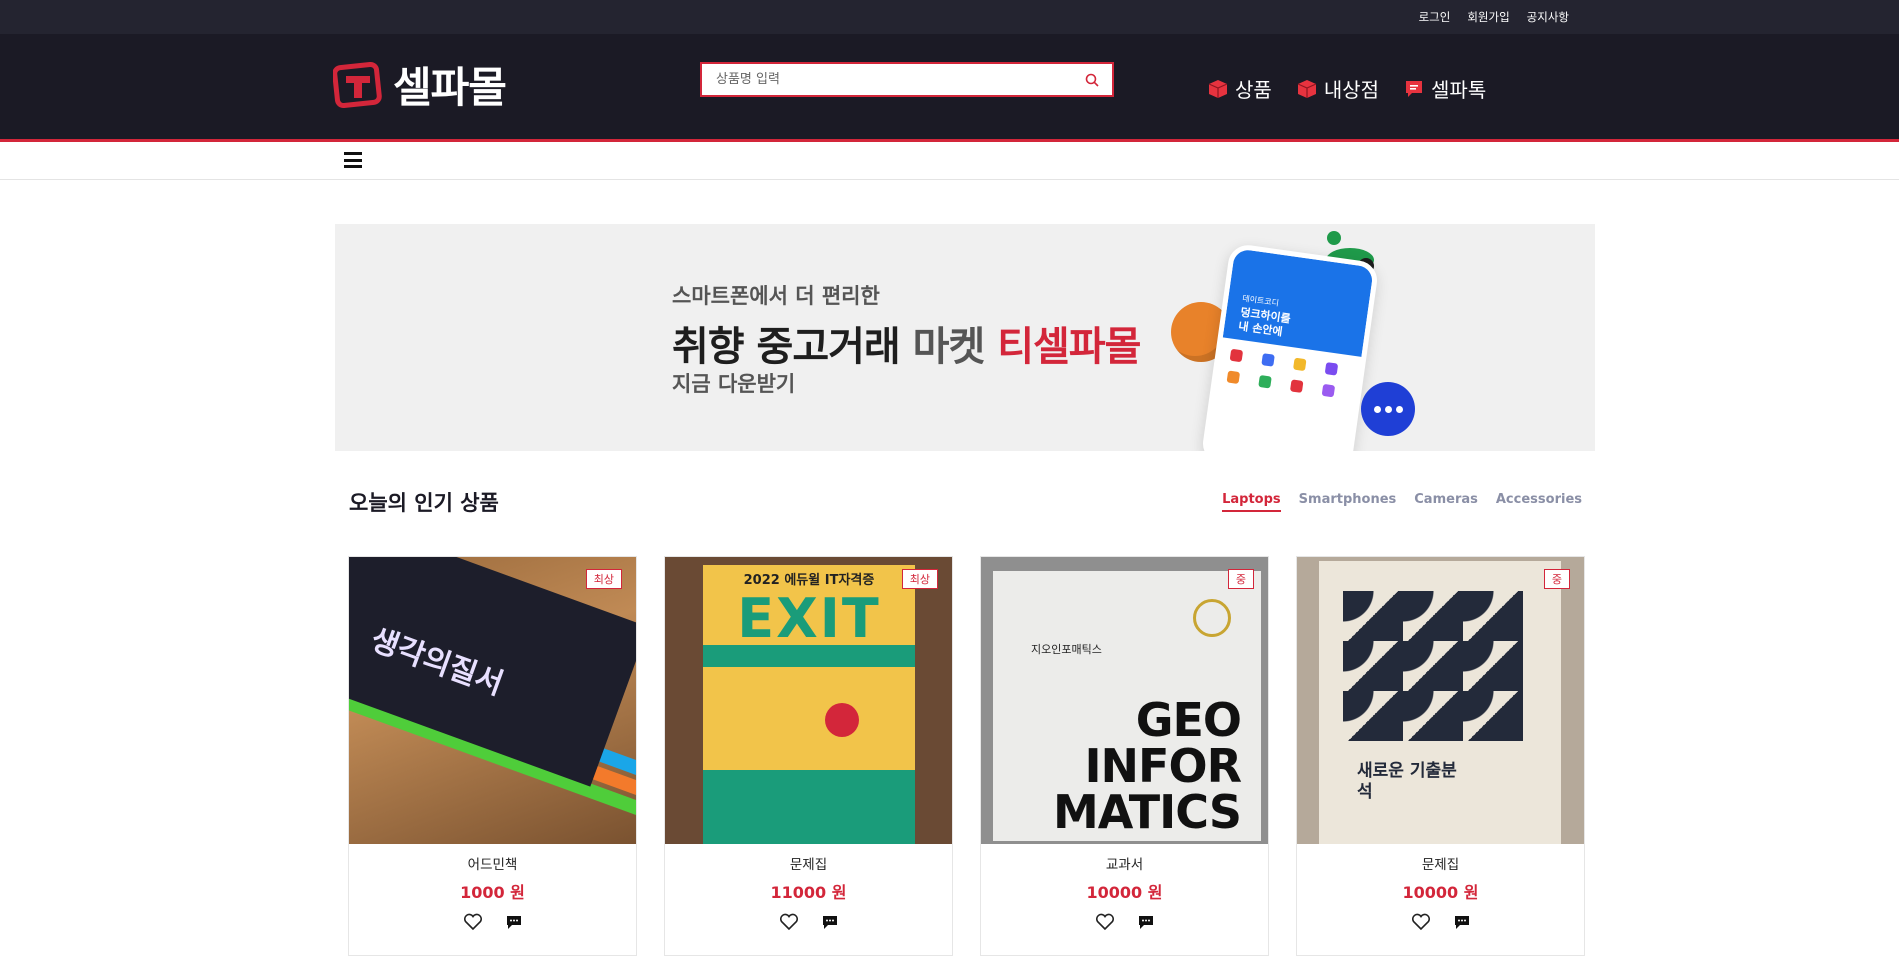 Image resolution: width=1899 pixels, height=956 pixels. I want to click on product-image: 새로운 기출분석, so click(1440, 700).